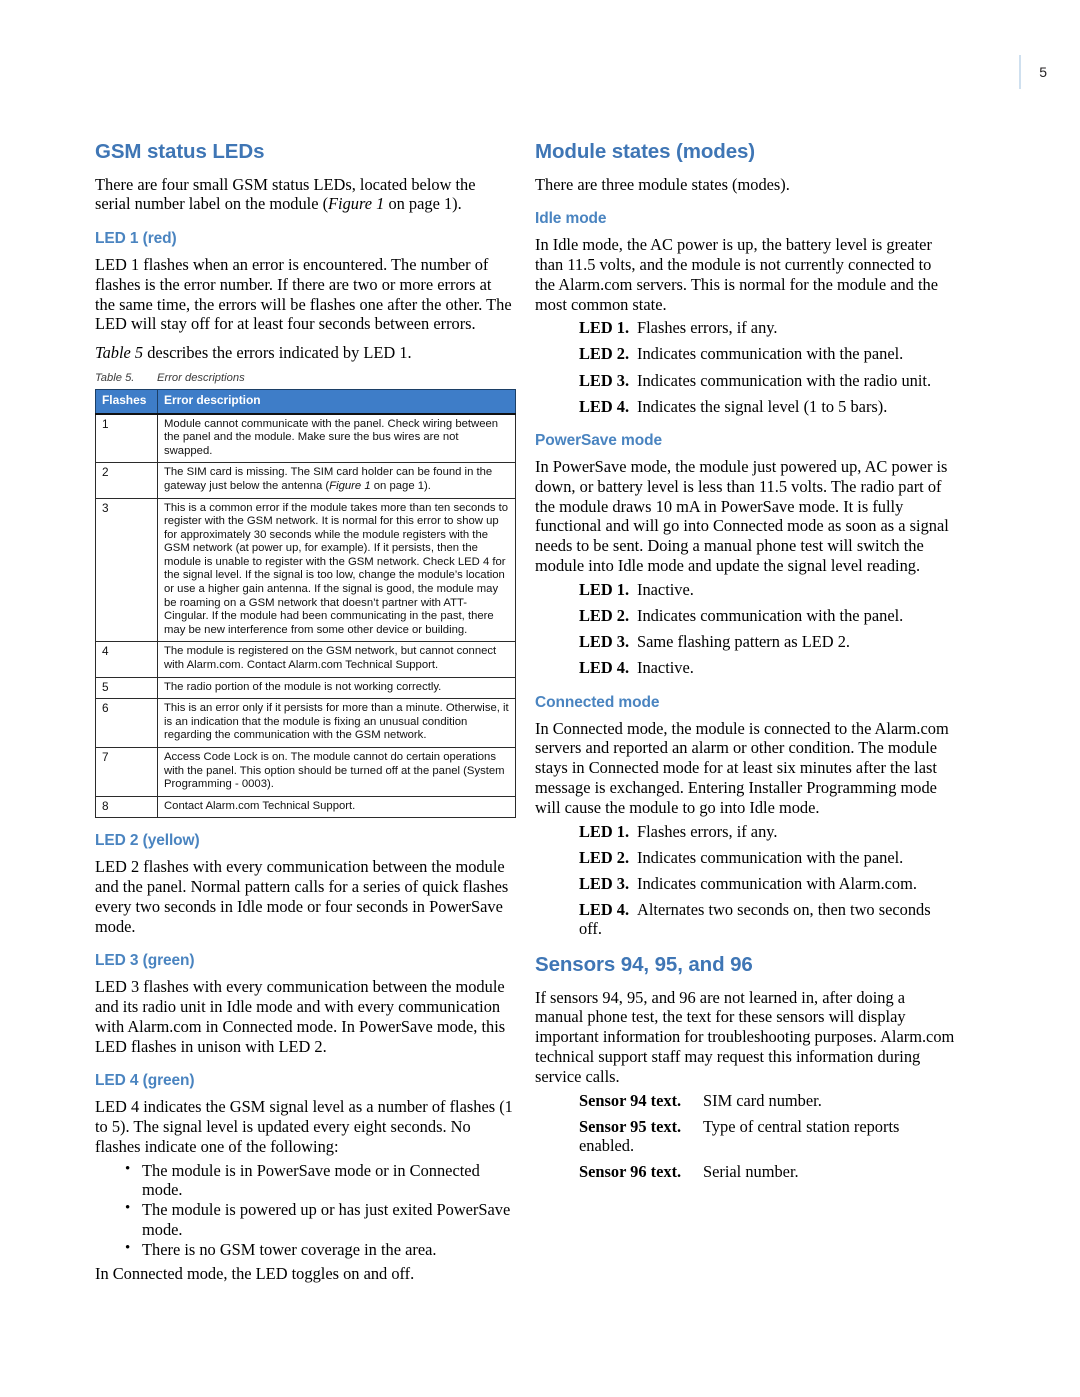 The width and height of the screenshot is (1080, 1397). What do you see at coordinates (119, 353) in the screenshot?
I see `table-reference: Table 5` at bounding box center [119, 353].